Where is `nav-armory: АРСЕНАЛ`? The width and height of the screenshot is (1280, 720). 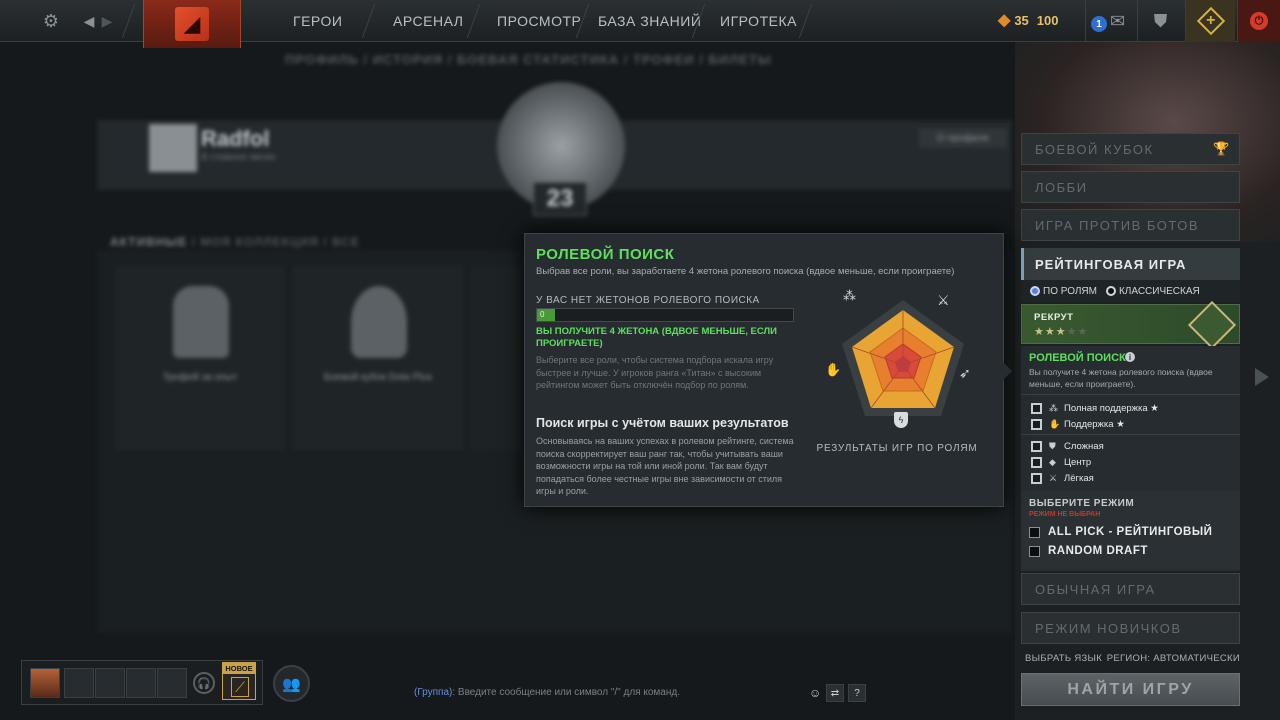
nav-armory: АРСЕНАЛ is located at coordinates (428, 21).